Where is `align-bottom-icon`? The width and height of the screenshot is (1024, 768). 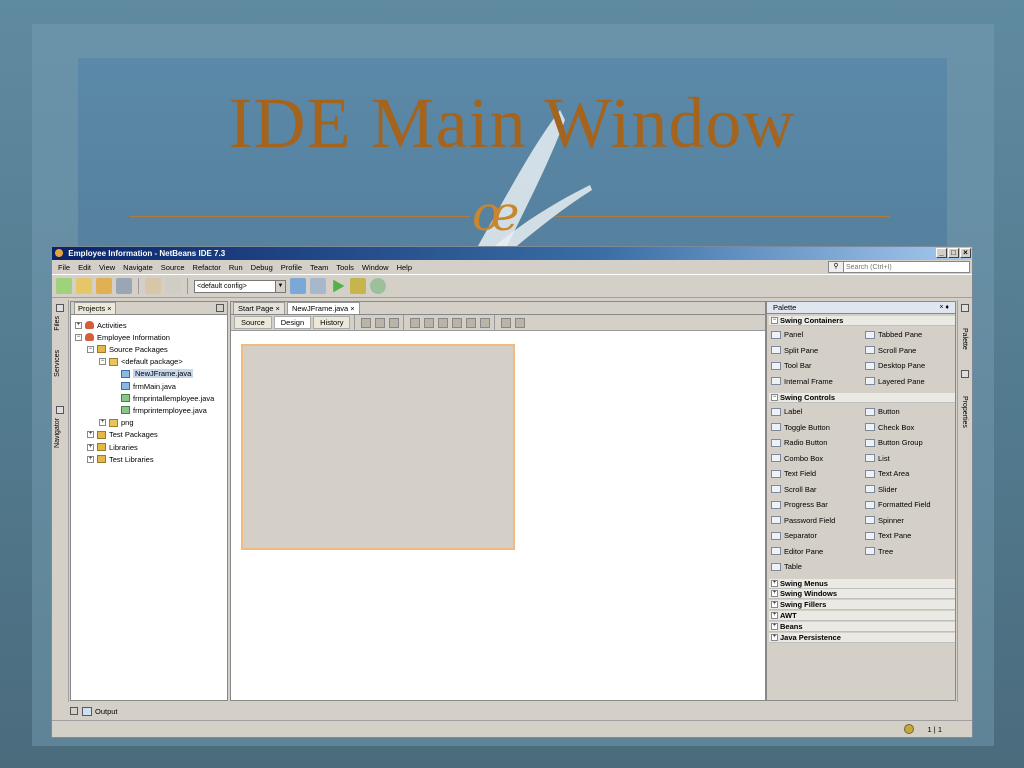
align-bottom-icon is located at coordinates (471, 322).